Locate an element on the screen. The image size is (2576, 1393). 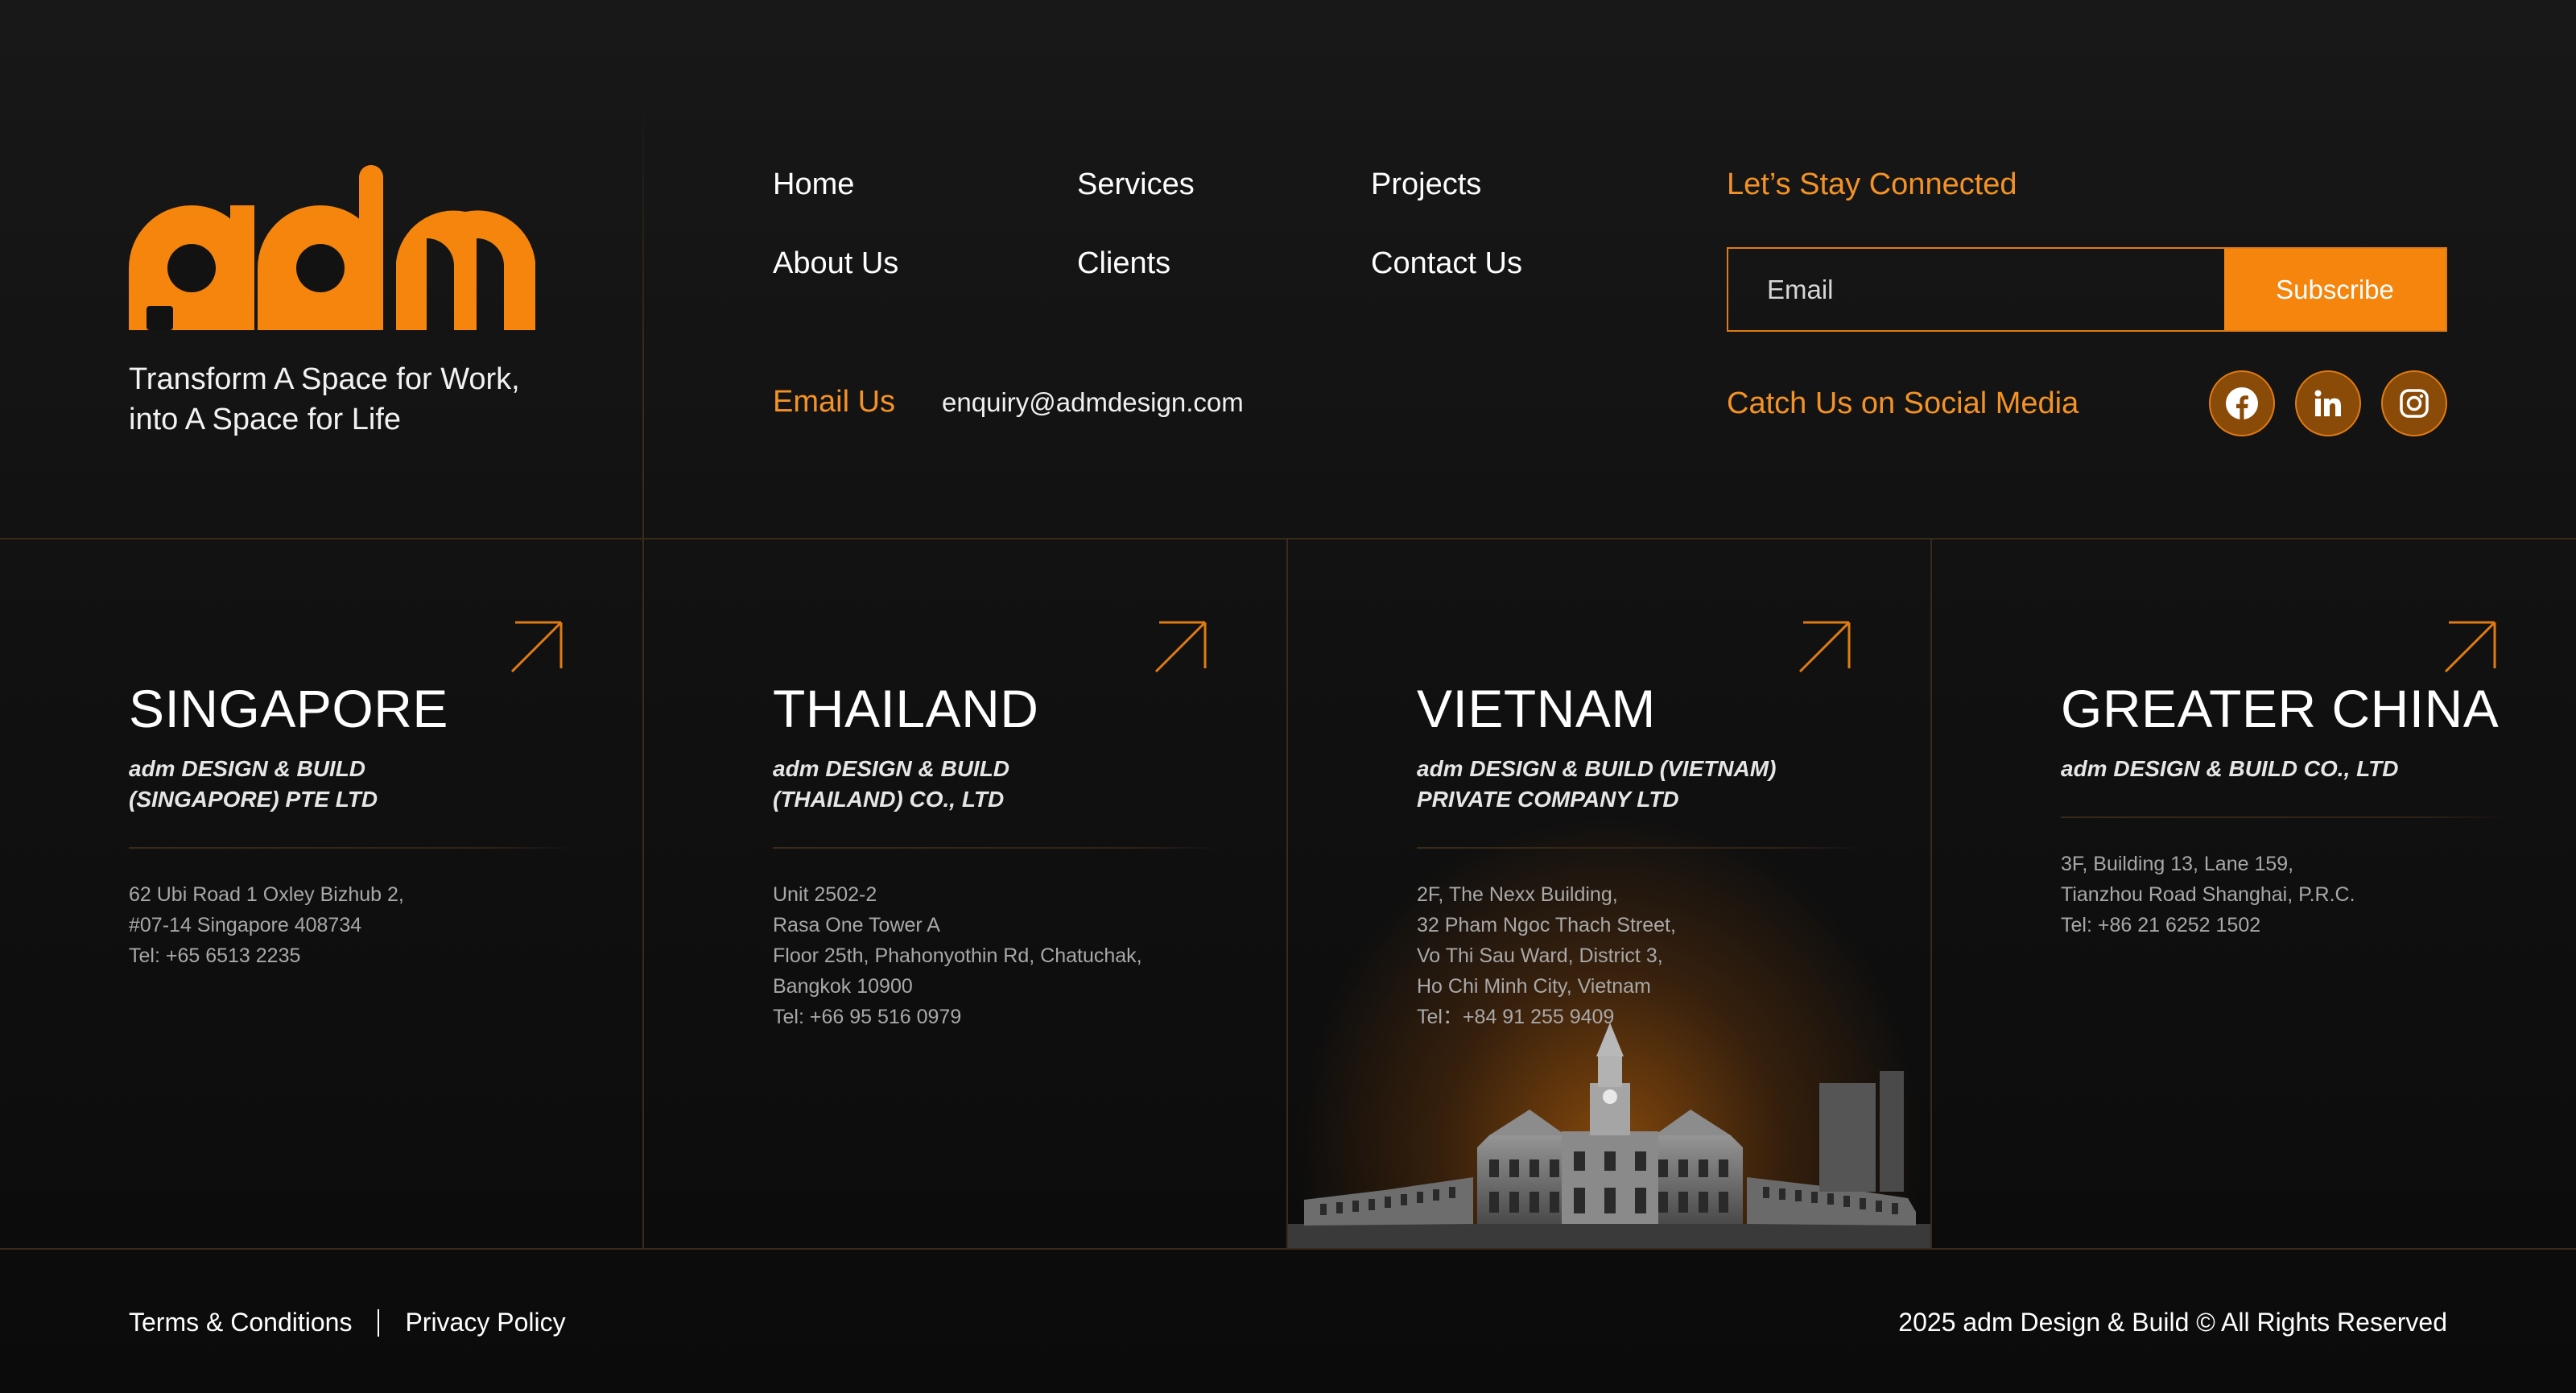
vertical-divider is located at coordinates (643, 314).